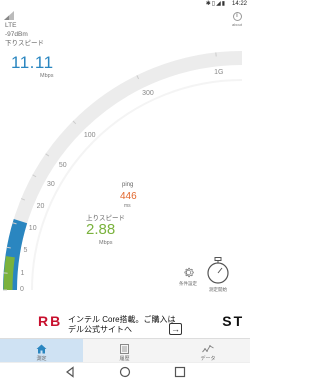 Image resolution: width=320 pixels, height=380 pixels. I want to click on gauge-tick-label: 0, so click(22, 289).